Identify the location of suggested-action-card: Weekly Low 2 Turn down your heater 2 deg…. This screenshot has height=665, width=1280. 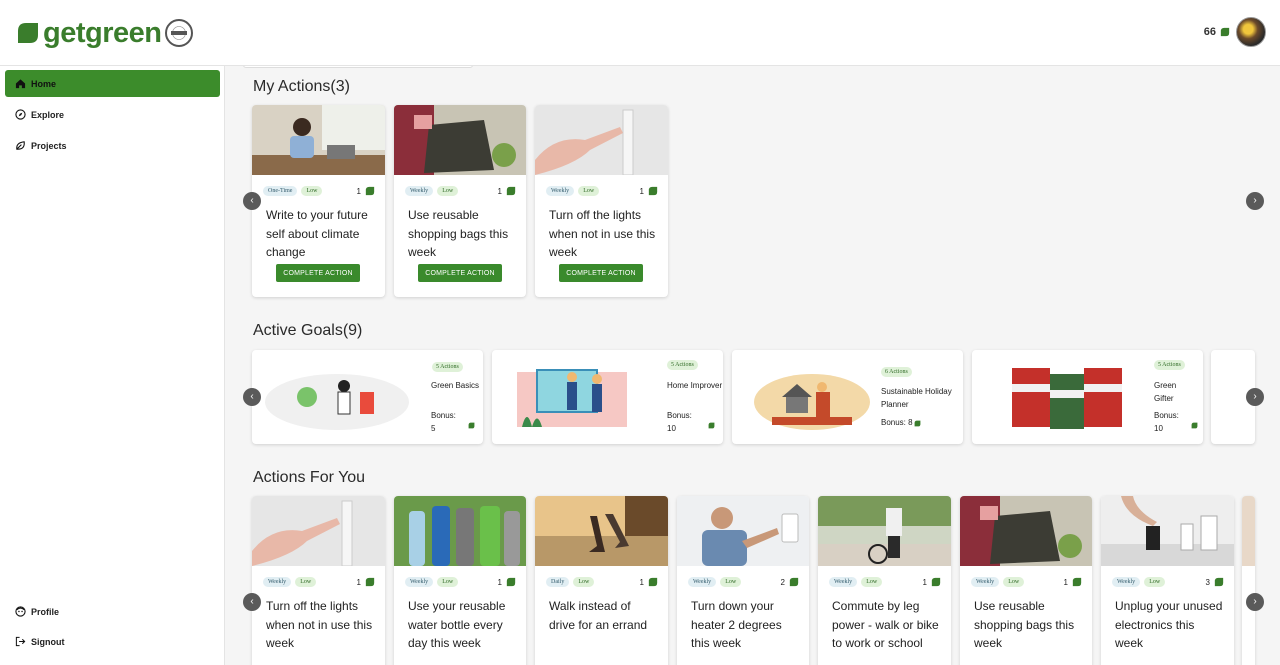
(743, 580).